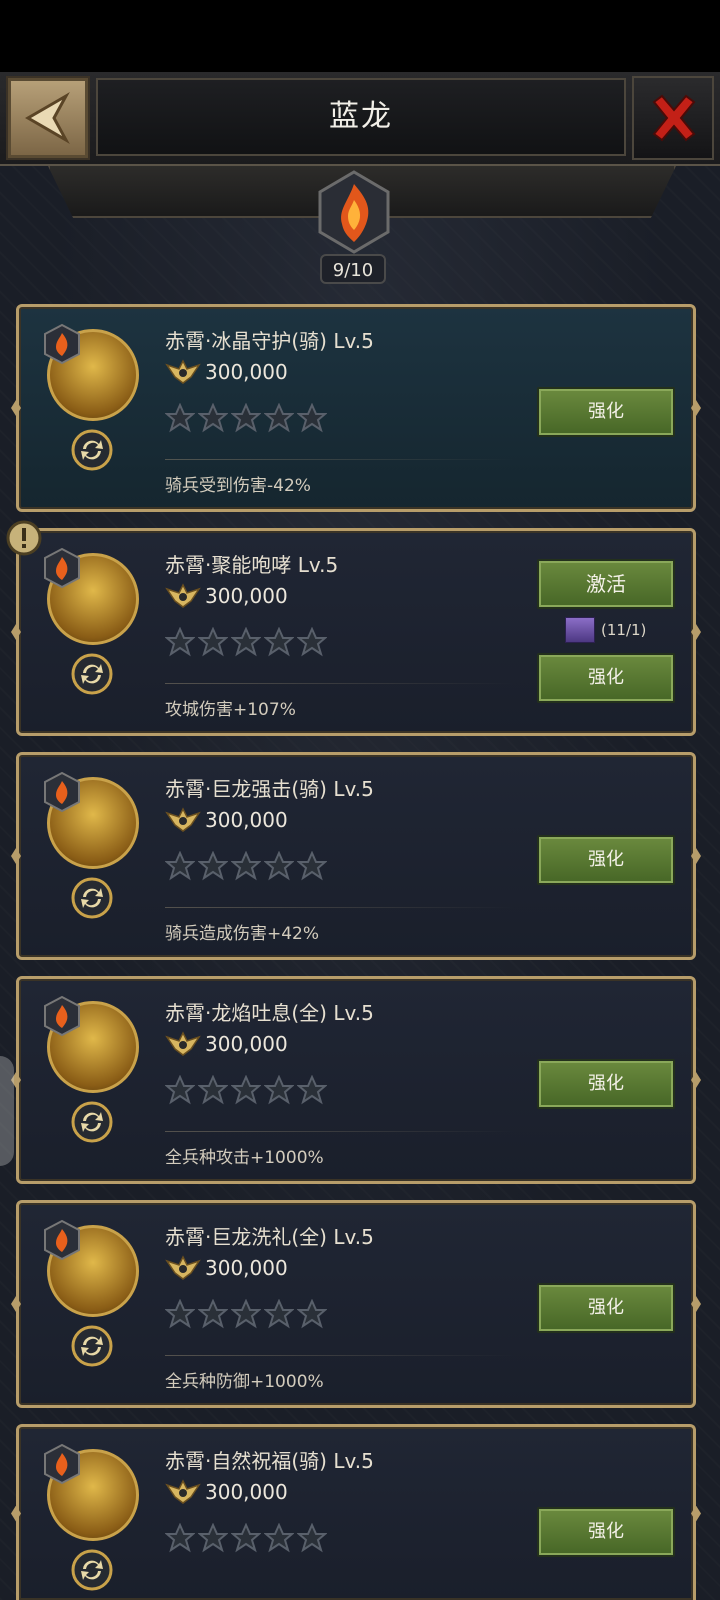 Image resolution: width=720 pixels, height=1600 pixels. Describe the element at coordinates (238, 486) in the screenshot. I see `skill-effect: 骑兵受到伤害-42%` at that location.